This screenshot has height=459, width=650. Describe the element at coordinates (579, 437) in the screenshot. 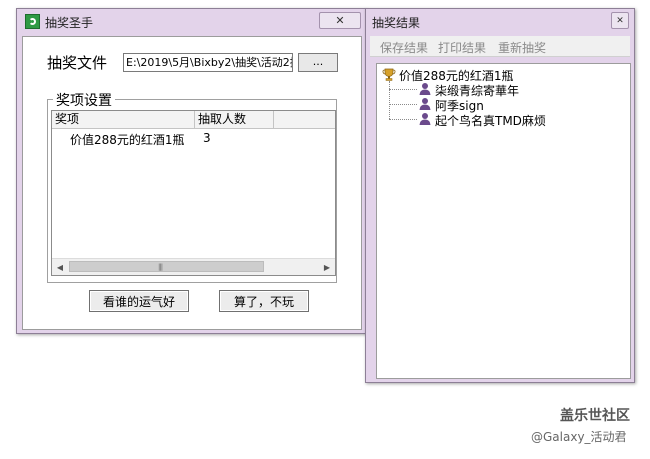

I see `watermark-handle: @Galaxy_活动君` at that location.